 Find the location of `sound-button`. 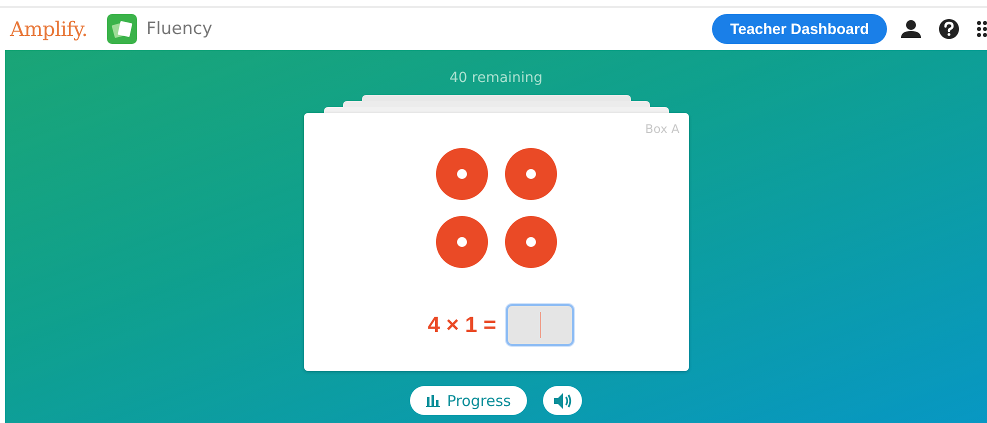

sound-button is located at coordinates (562, 400).